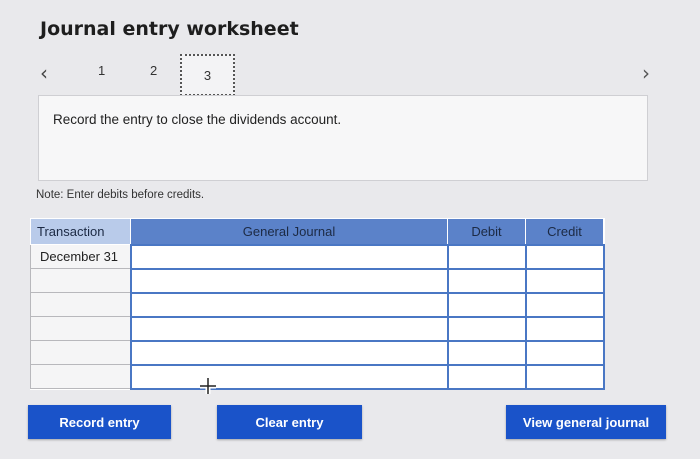 This screenshot has width=700, height=459. I want to click on page-title: Journal entry worksheet, so click(169, 29).